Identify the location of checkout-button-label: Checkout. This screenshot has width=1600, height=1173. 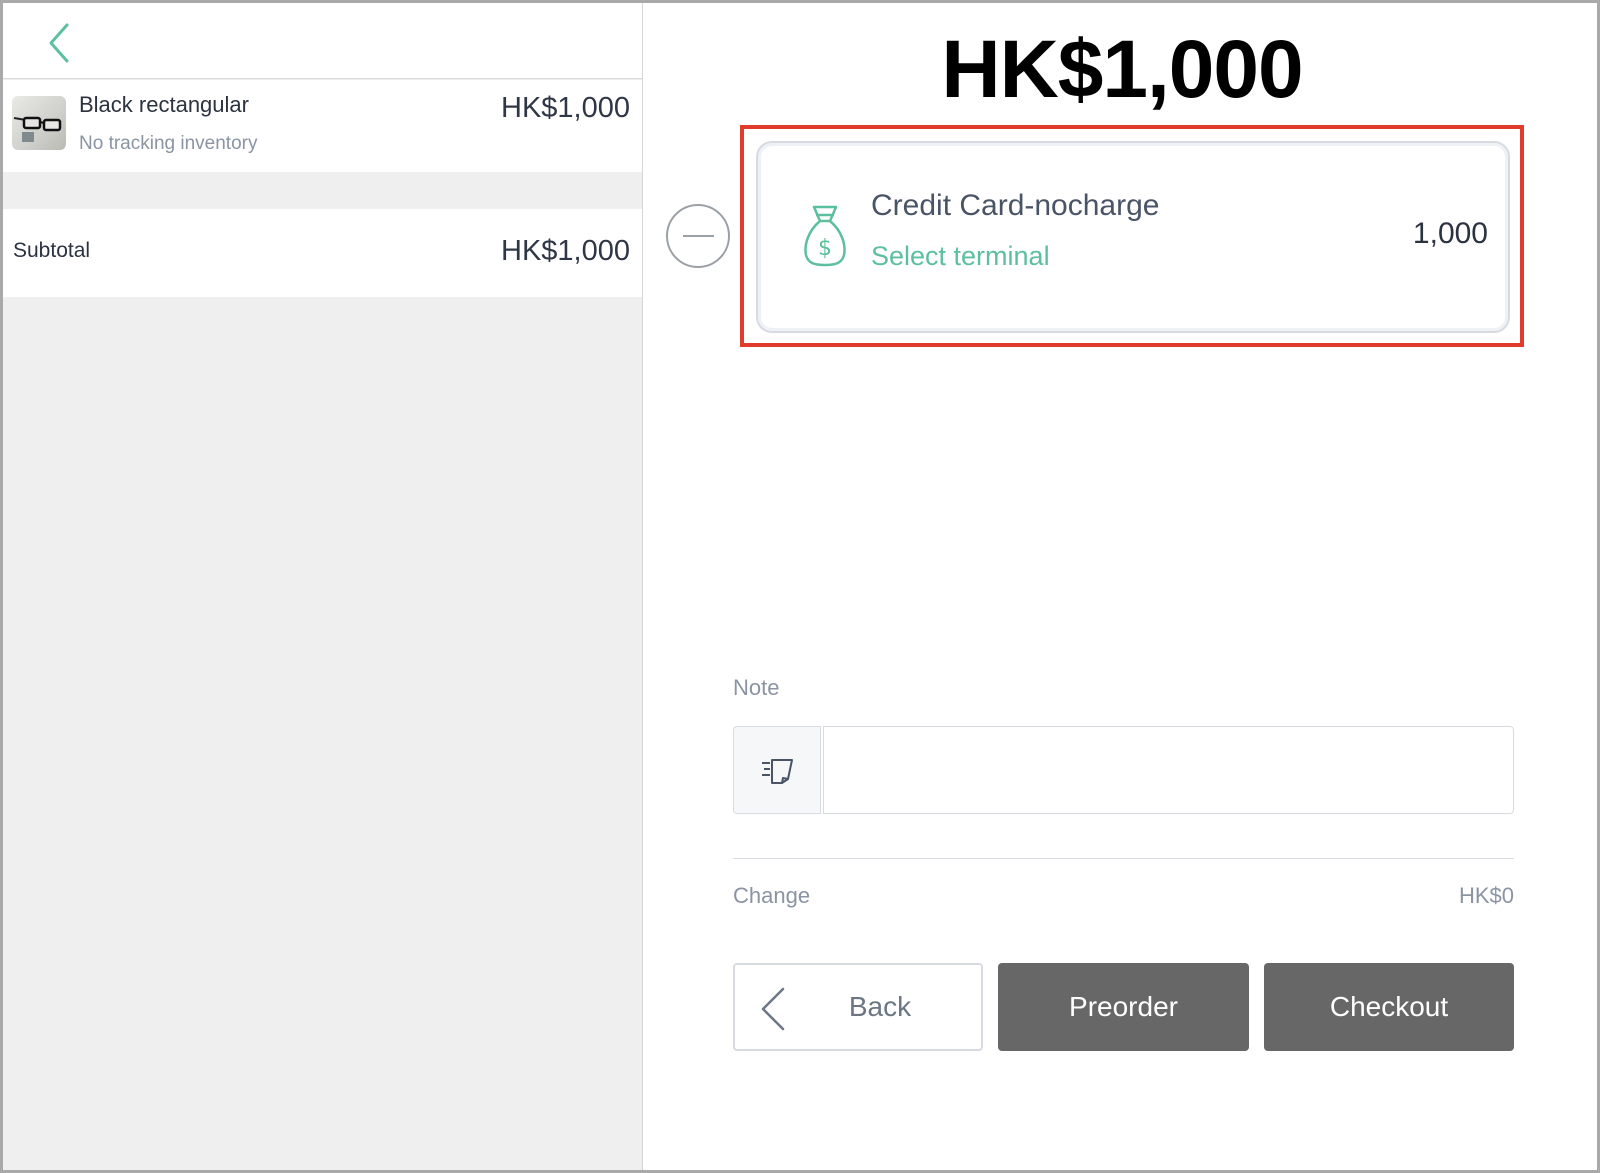
(1389, 1006).